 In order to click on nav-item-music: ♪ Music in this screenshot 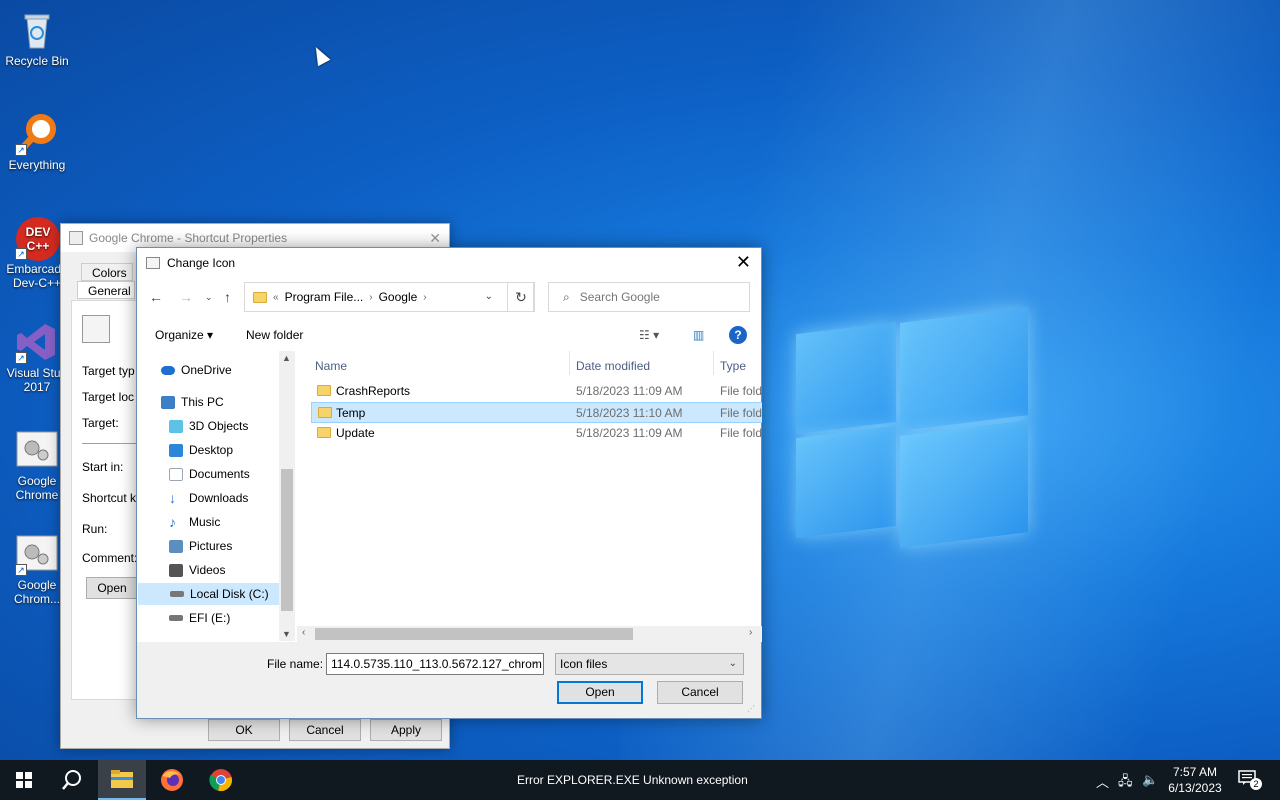, I will do `click(194, 522)`.